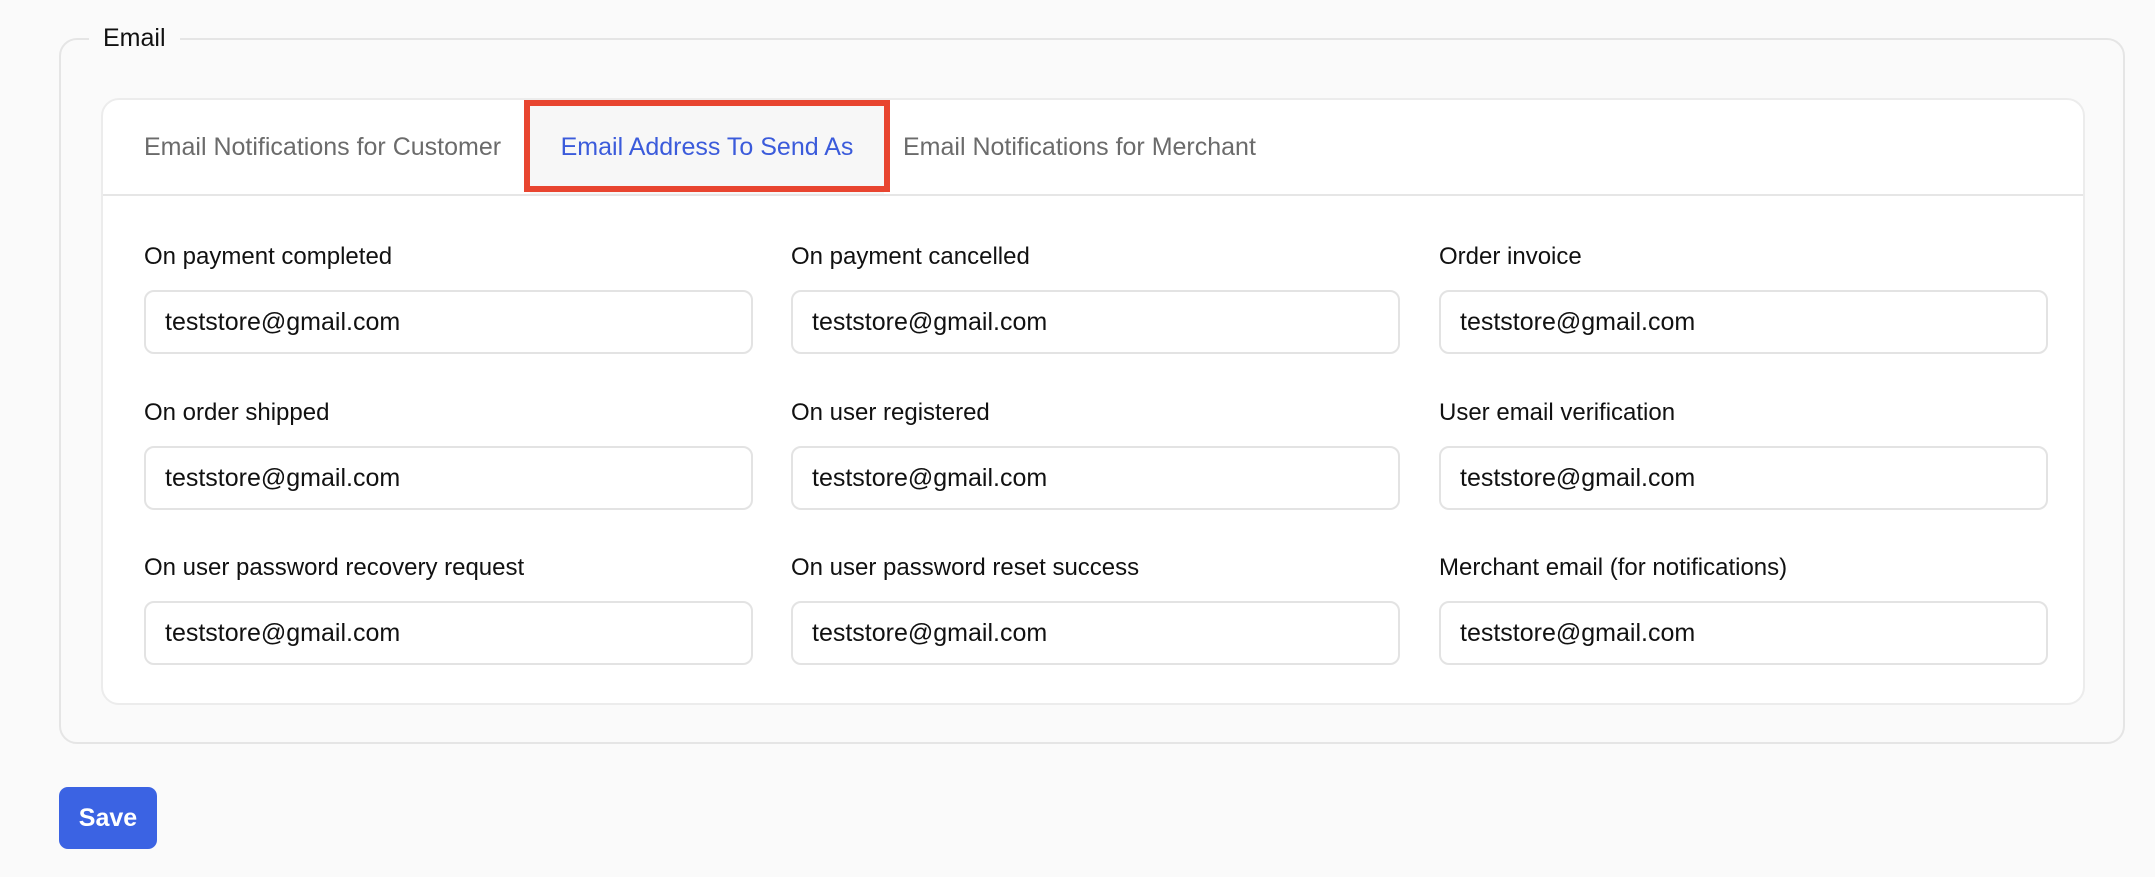 This screenshot has height=877, width=2155. Describe the element at coordinates (1743, 322) in the screenshot. I see `order-invoice-email-input` at that location.